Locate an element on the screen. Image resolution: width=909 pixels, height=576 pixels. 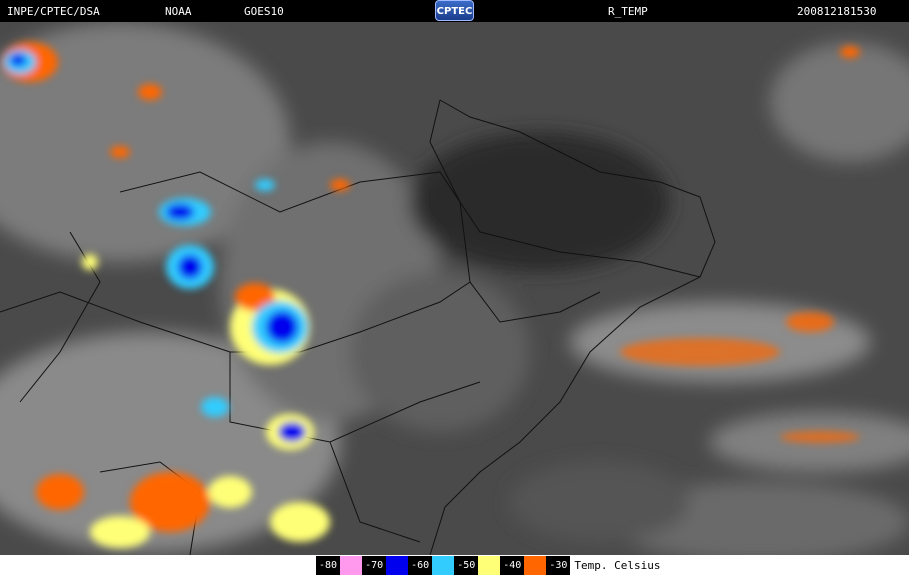
legend-item: -70 is located at coordinates (385, 565).